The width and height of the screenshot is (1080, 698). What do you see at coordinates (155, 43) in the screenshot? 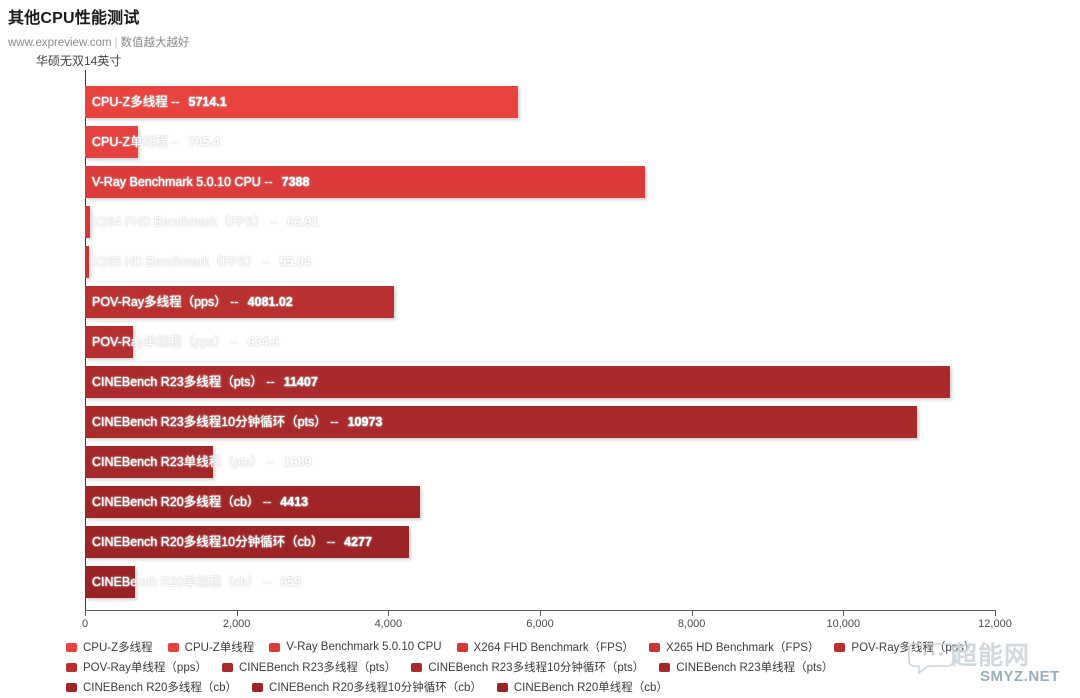
I see `subtitle-note: 数值越大越好` at bounding box center [155, 43].